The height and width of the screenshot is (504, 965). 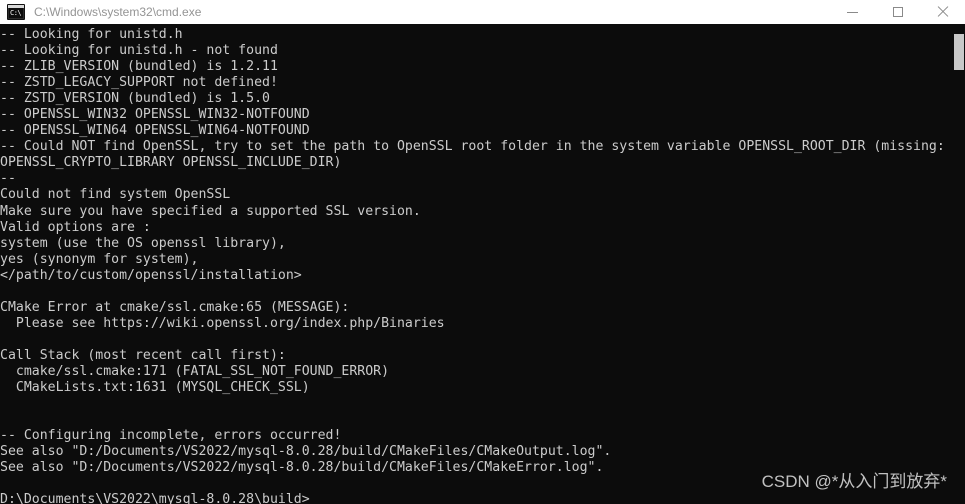 I want to click on close-button, so click(x=942, y=12).